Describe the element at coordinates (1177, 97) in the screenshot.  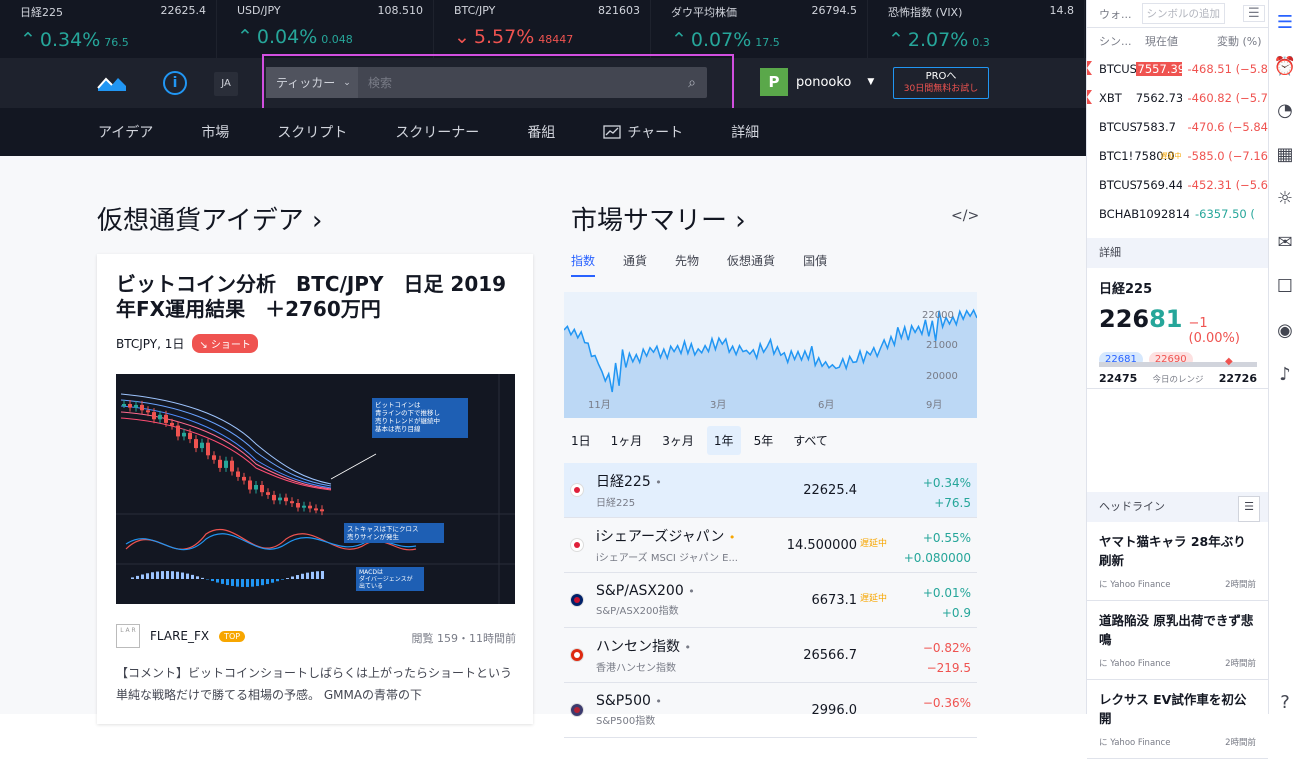
I see `watchlist-row: XBT7562.73-460.82 (−5.7` at that location.